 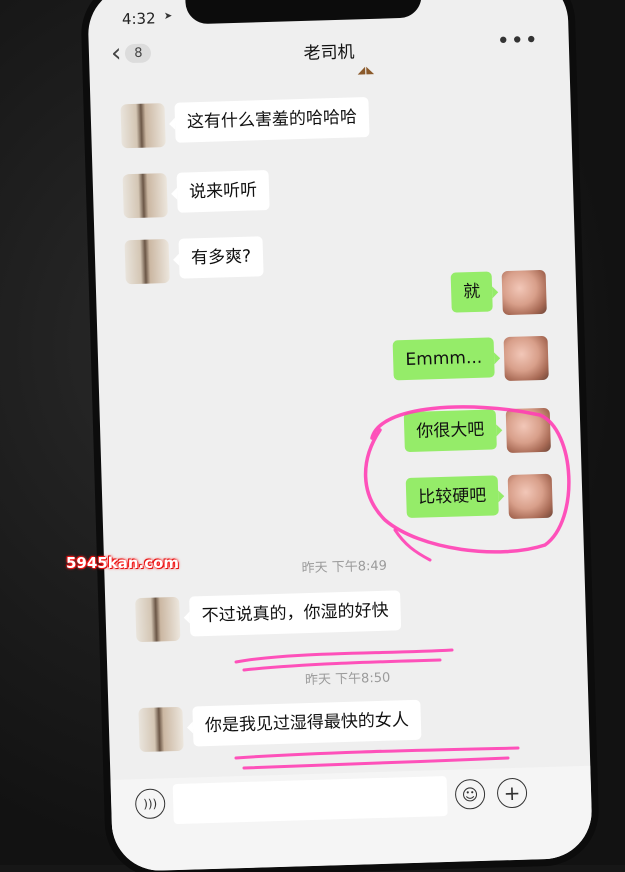 I want to click on message-bubble: 你是我见过湿得最快的女人, so click(x=307, y=723).